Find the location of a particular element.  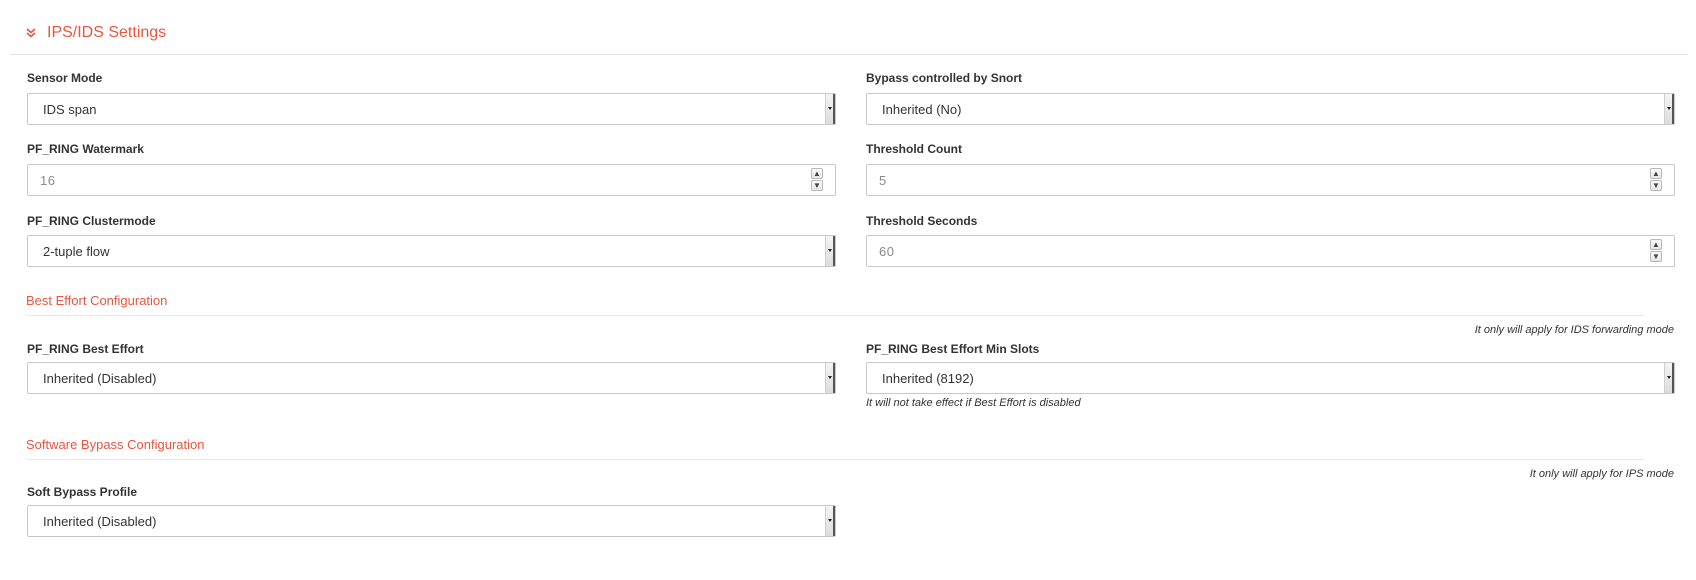

clustermode-label: PF_RING Clustermode is located at coordinates (91, 221).